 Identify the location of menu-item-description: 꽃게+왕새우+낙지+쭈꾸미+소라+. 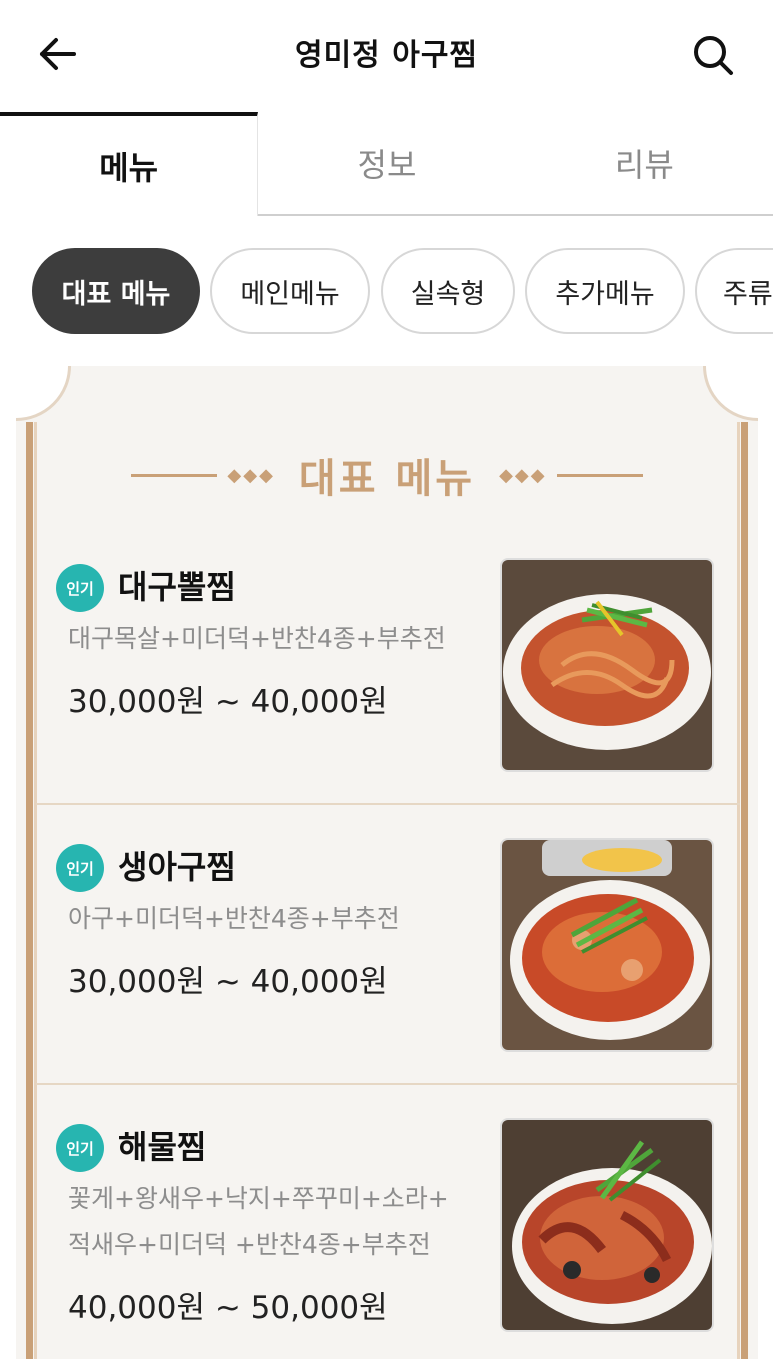
(258, 1198).